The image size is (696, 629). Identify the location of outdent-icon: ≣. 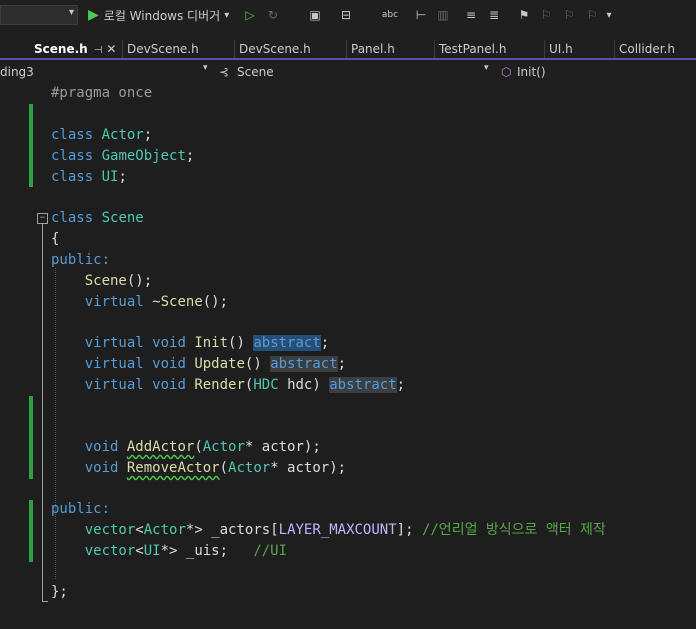
(494, 15).